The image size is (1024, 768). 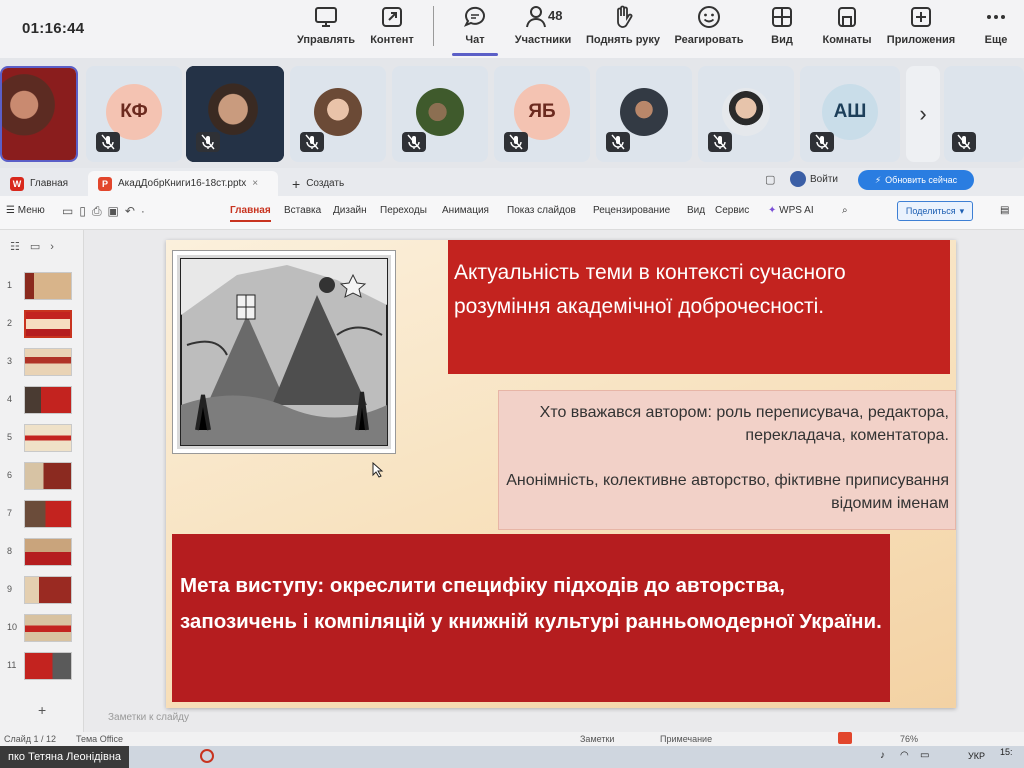 I want to click on ribbon-tab-tools: Сервис, so click(x=732, y=210).